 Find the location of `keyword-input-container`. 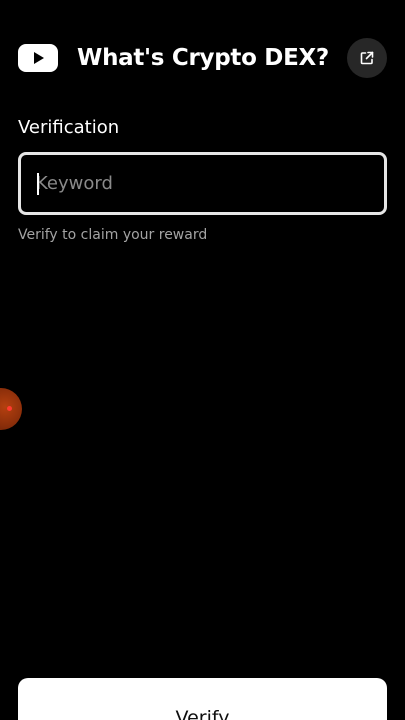

keyword-input-container is located at coordinates (202, 183).